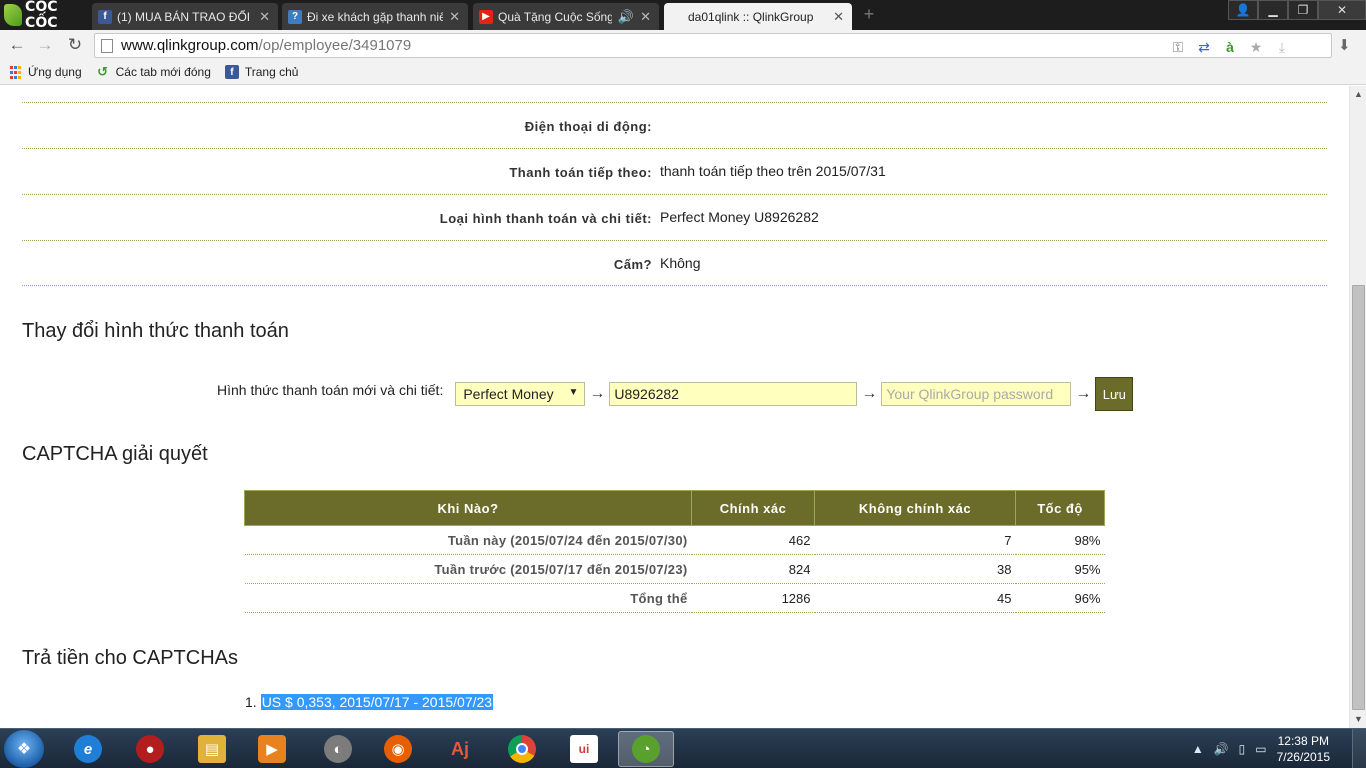  I want to click on info-label: Loại hình thanh toán và chi tiết:, so click(545, 218).